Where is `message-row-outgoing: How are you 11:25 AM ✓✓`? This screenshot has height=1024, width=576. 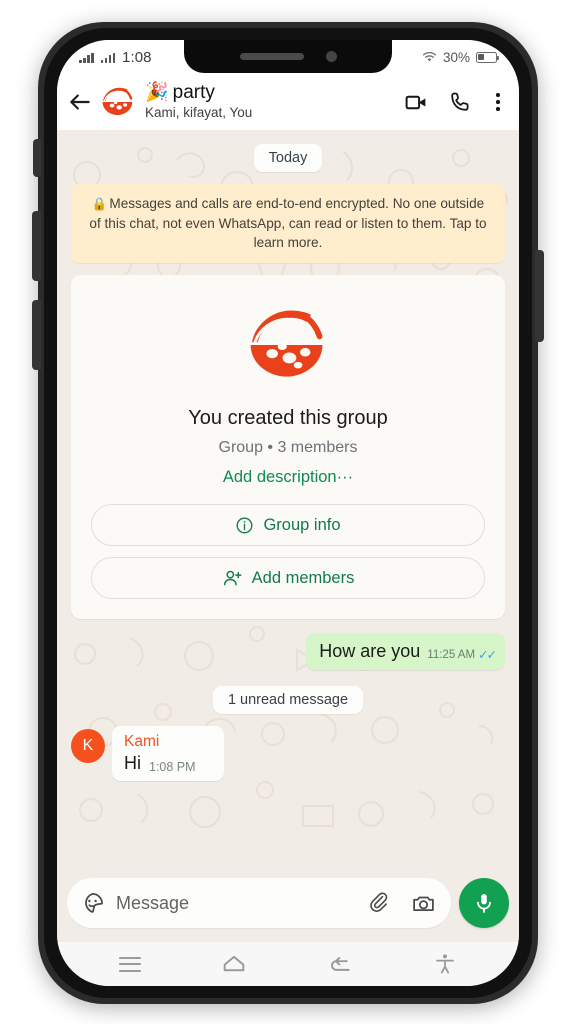 message-row-outgoing: How are you 11:25 AM ✓✓ is located at coordinates (288, 652).